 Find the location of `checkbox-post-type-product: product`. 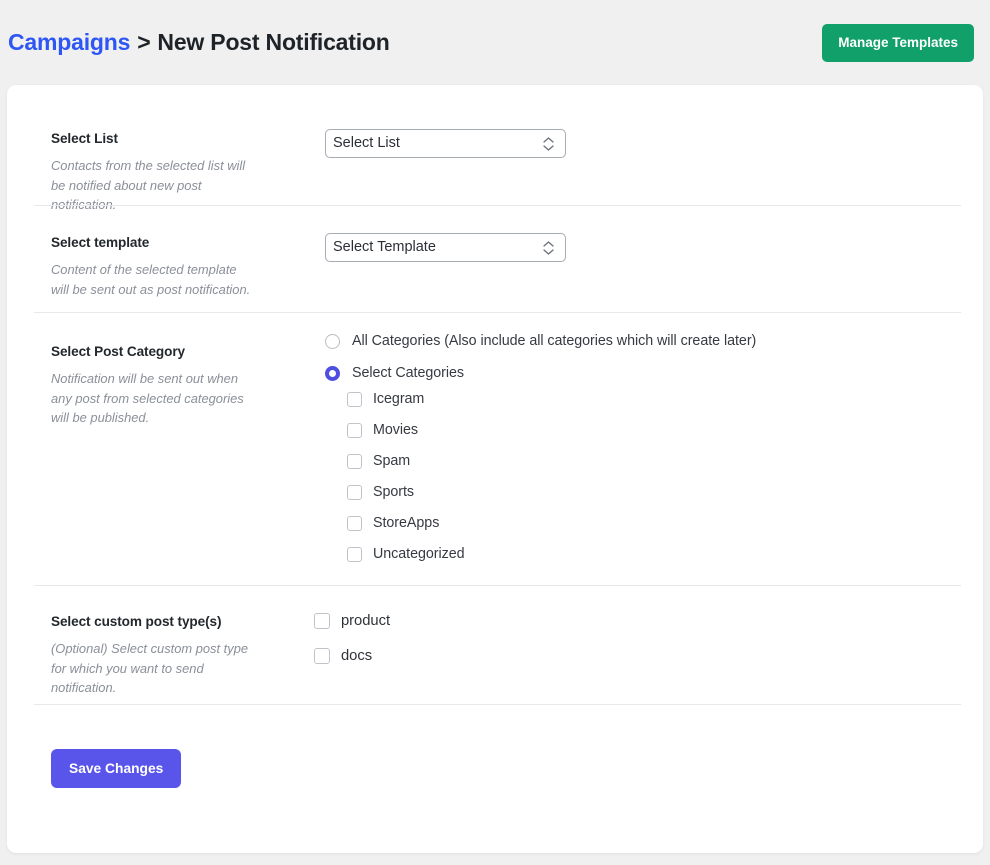

checkbox-post-type-product: product is located at coordinates (638, 621).